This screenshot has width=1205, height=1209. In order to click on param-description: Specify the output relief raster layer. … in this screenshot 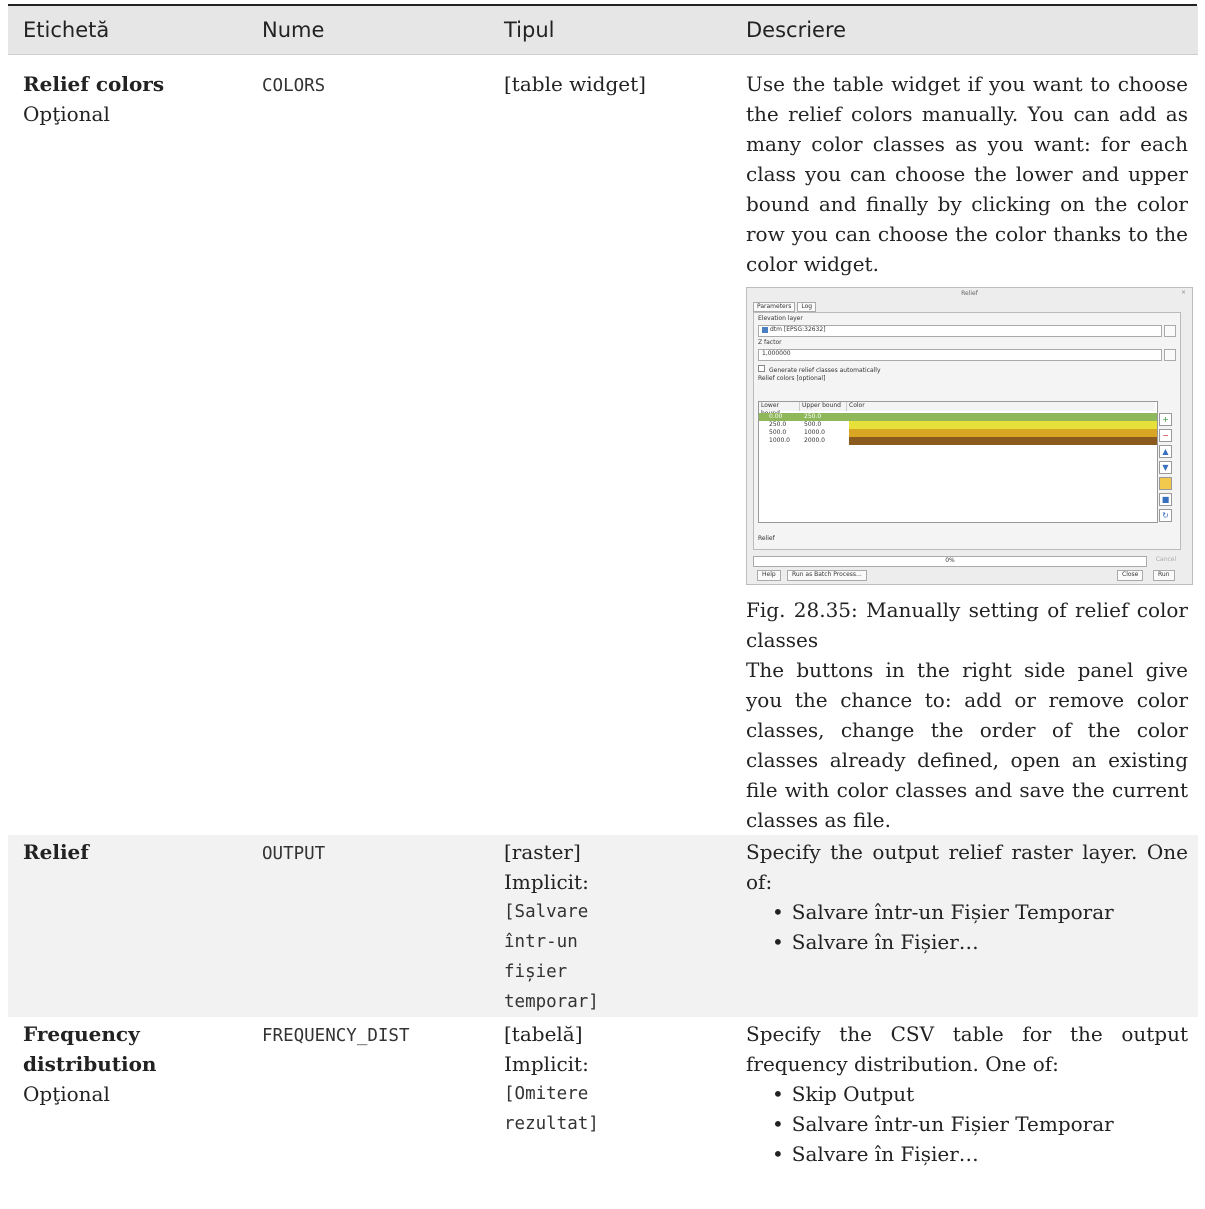, I will do `click(967, 867)`.